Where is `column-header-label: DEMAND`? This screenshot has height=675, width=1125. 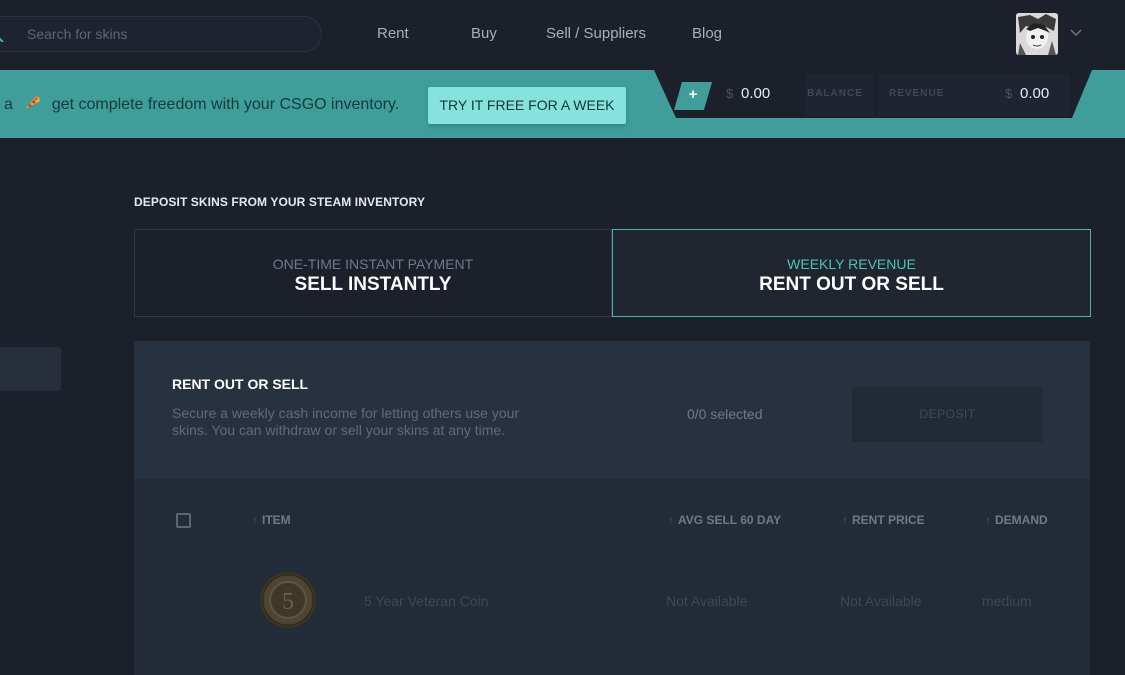 column-header-label: DEMAND is located at coordinates (1021, 520).